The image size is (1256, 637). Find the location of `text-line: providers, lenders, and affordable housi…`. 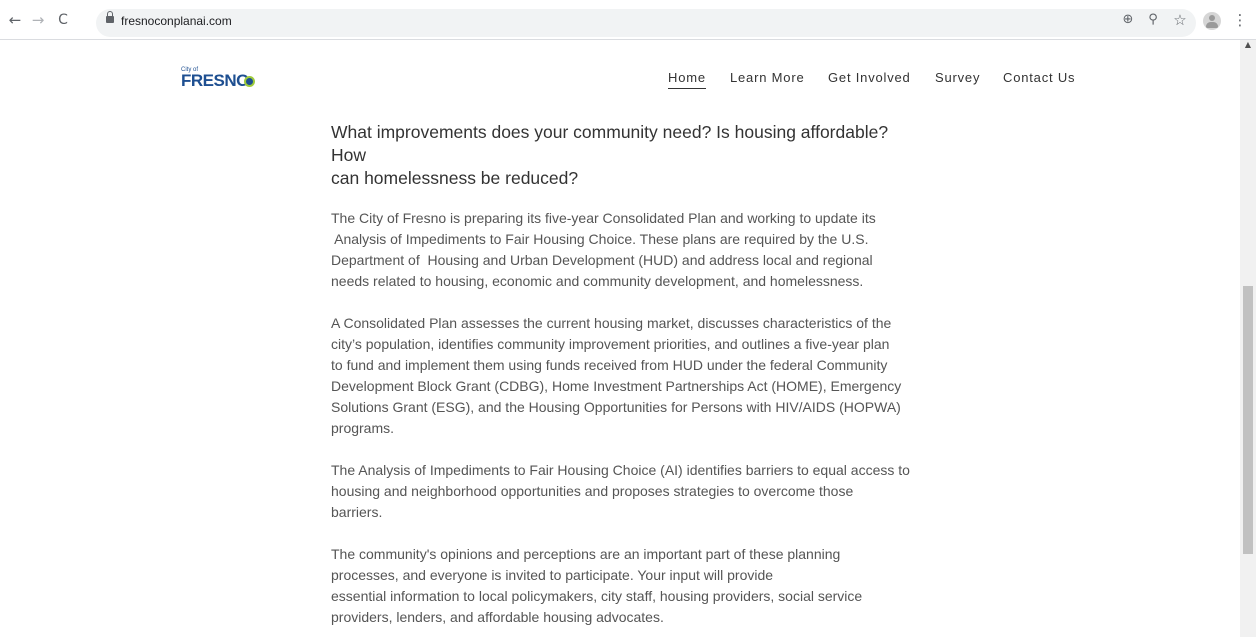

text-line: providers, lenders, and affordable housi… is located at coordinates (497, 617).